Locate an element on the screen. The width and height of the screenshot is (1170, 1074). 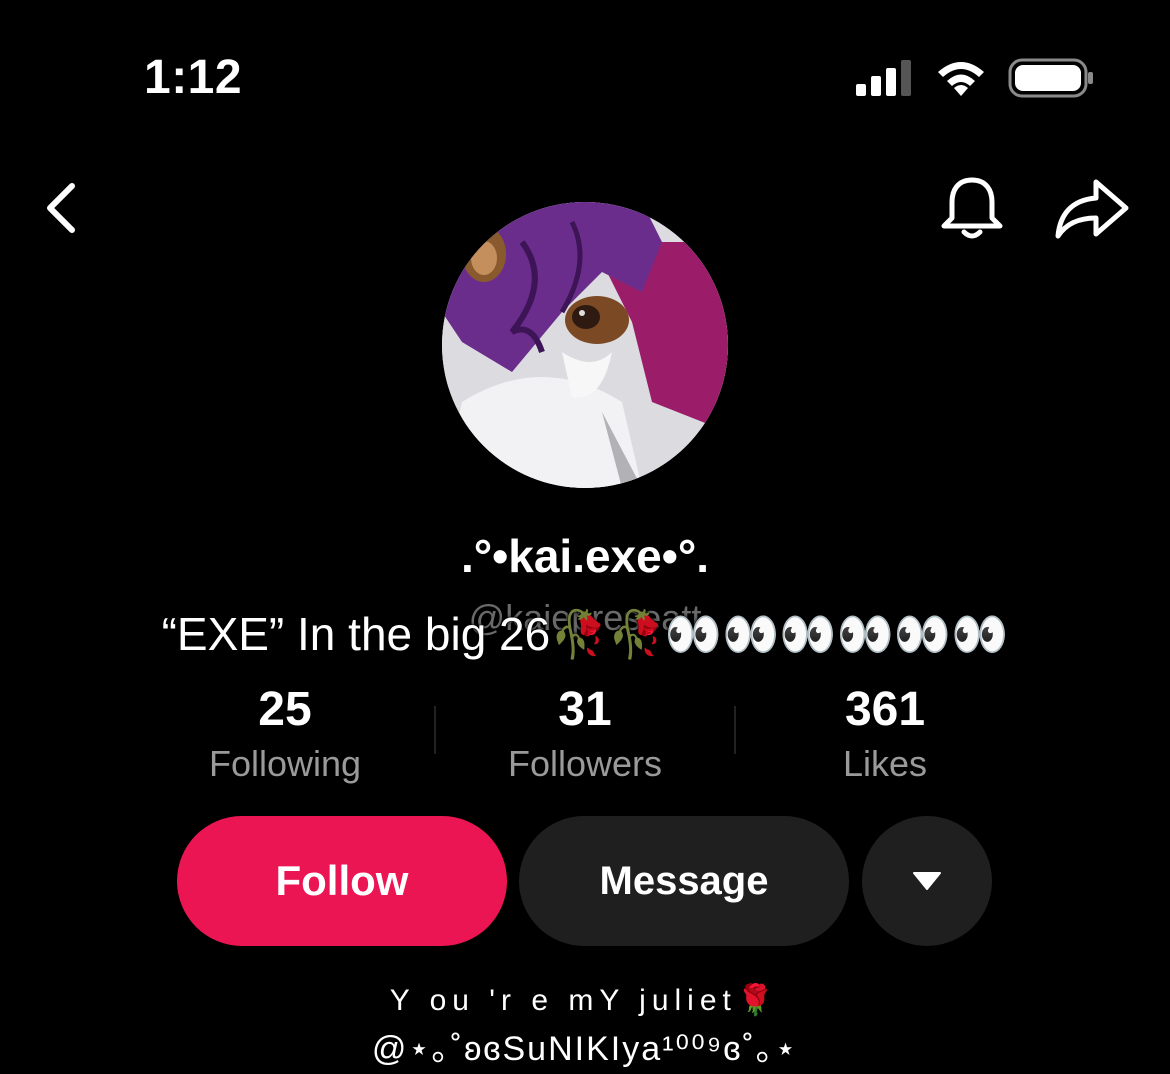
bell-icon is located at coordinates (972, 208).